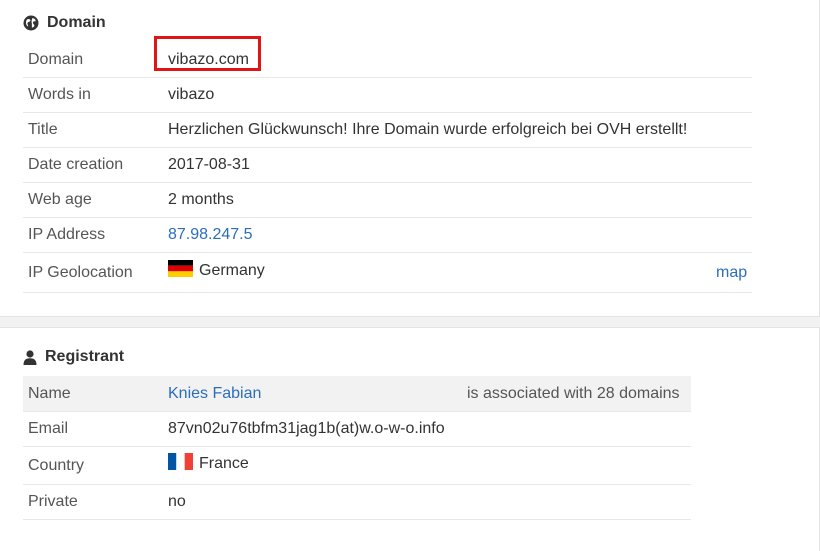 This screenshot has width=820, height=551. I want to click on ip-address-link: 87.98.247.5, so click(210, 234).